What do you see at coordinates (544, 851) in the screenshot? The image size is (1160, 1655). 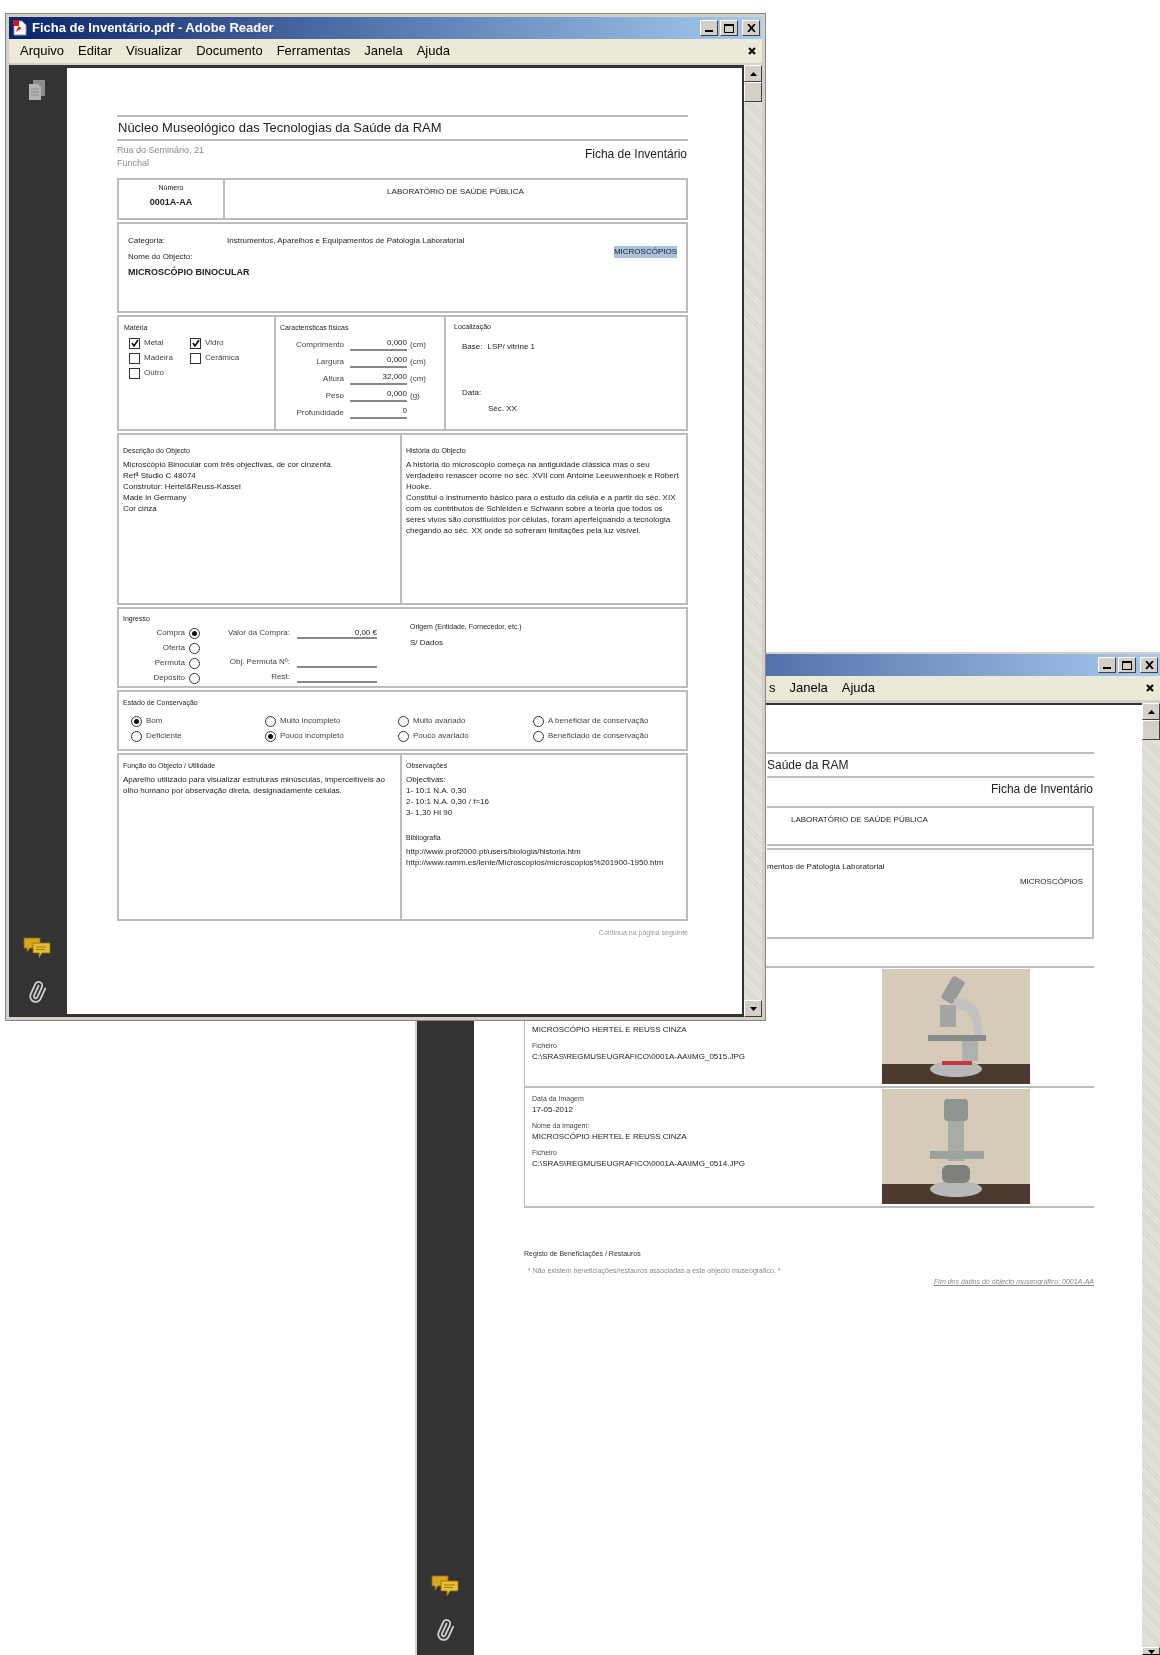 I see `bibliography-link: http://www.prof2000.pt/users/biologia/historia.htm` at bounding box center [544, 851].